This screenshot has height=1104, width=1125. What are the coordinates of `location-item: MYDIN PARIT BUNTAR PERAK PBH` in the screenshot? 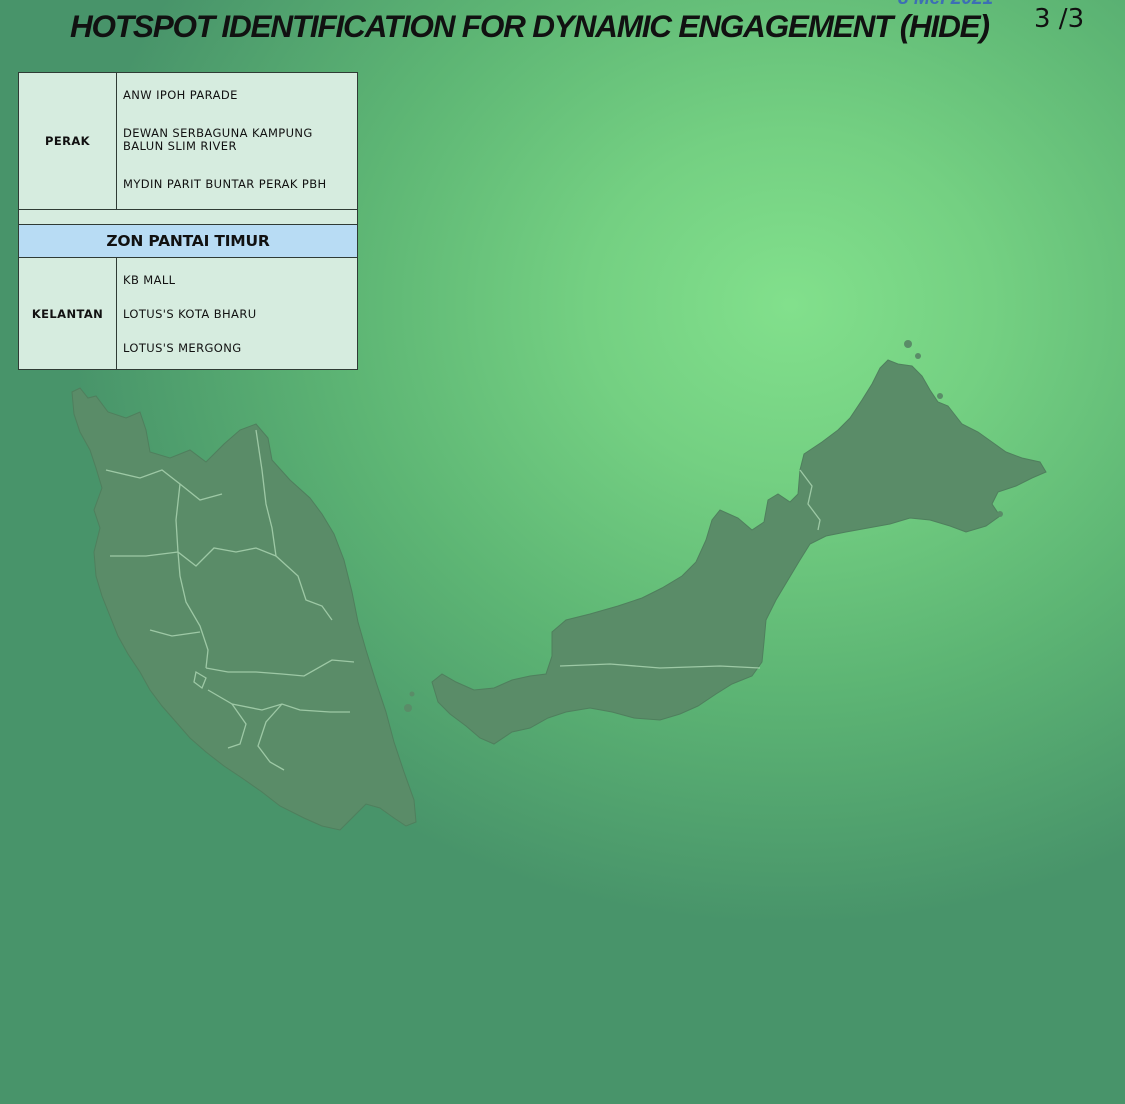 It's located at (225, 183).